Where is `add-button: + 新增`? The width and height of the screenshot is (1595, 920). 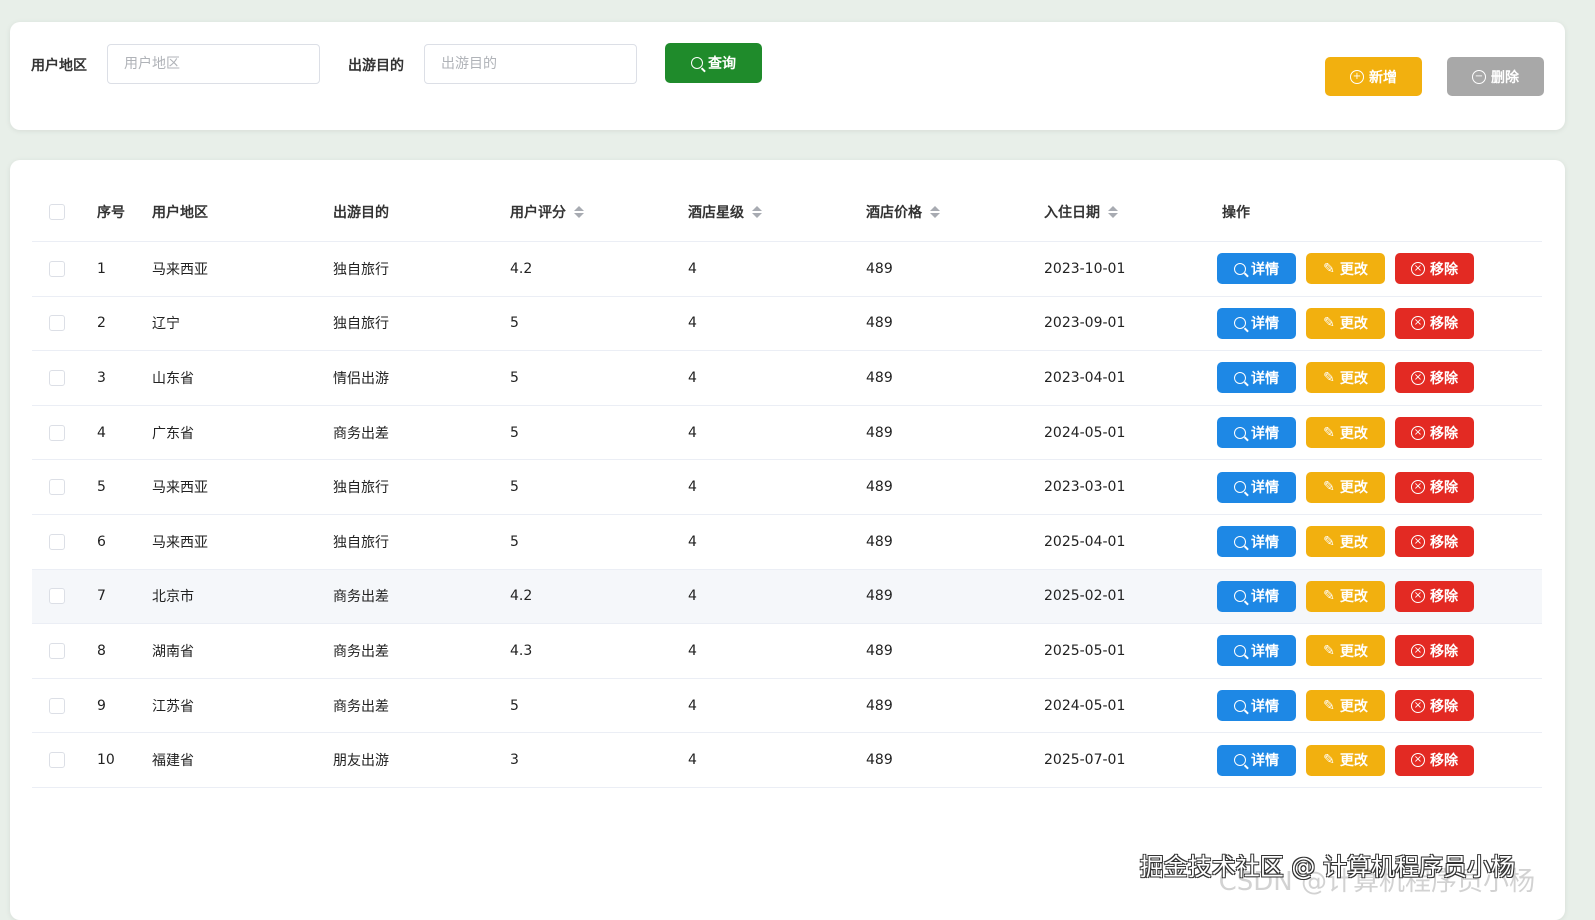
add-button: + 新增 is located at coordinates (1373, 76).